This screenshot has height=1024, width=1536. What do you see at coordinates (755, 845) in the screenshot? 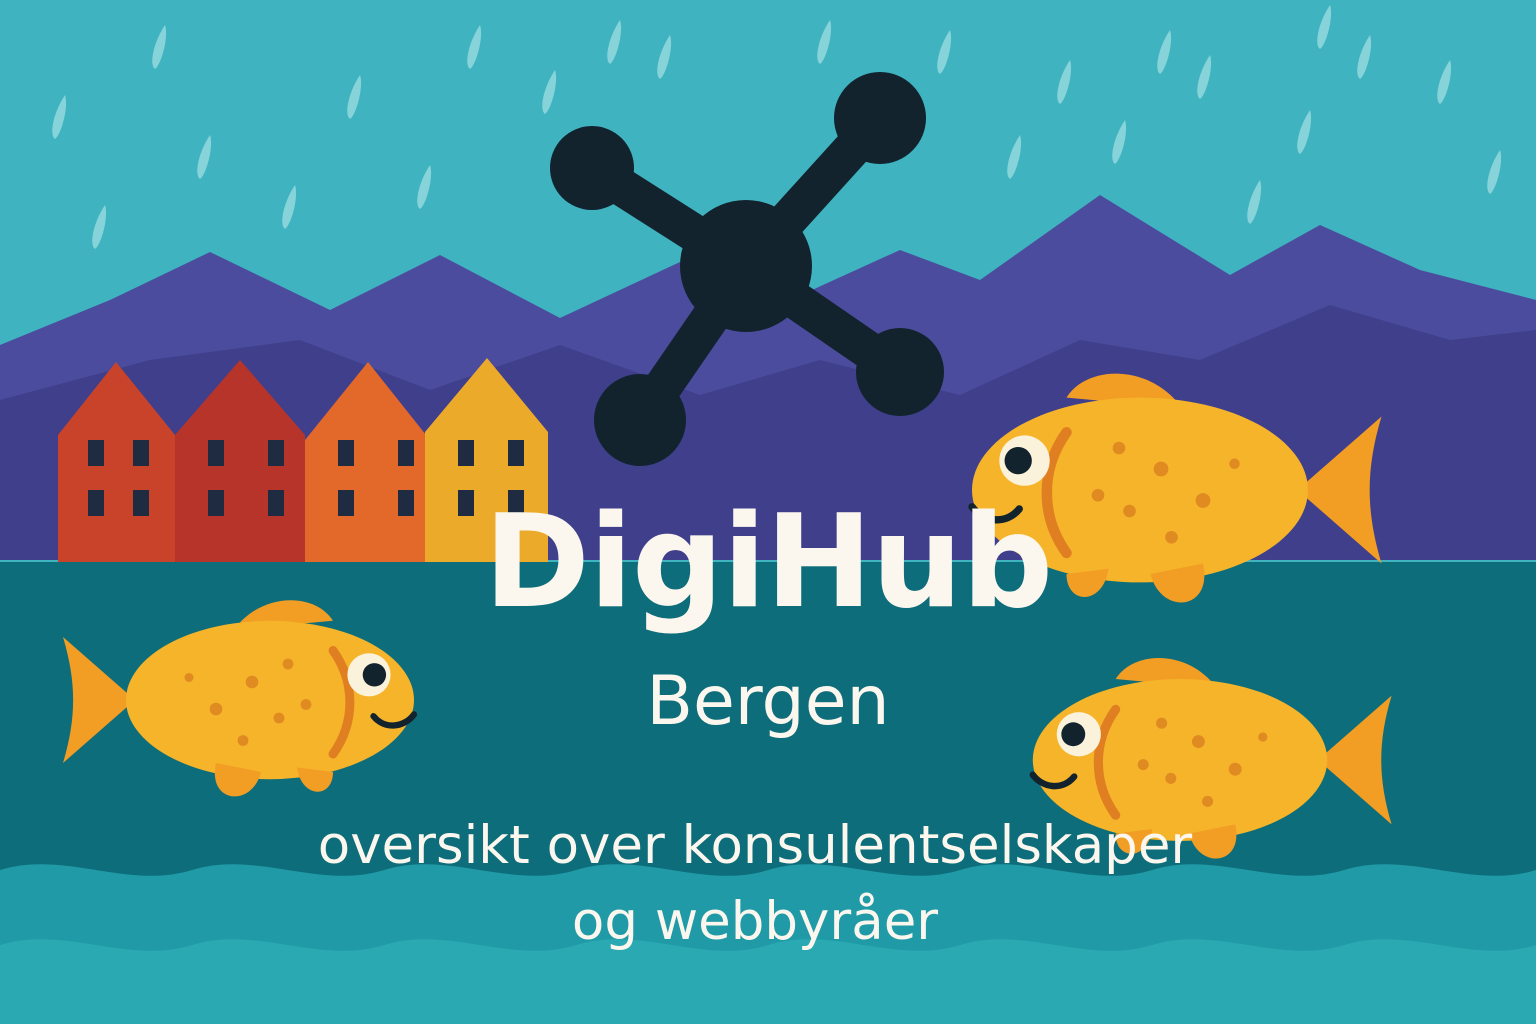
I see `tagline-line-1: oversikt over konsulentselskaper` at bounding box center [755, 845].